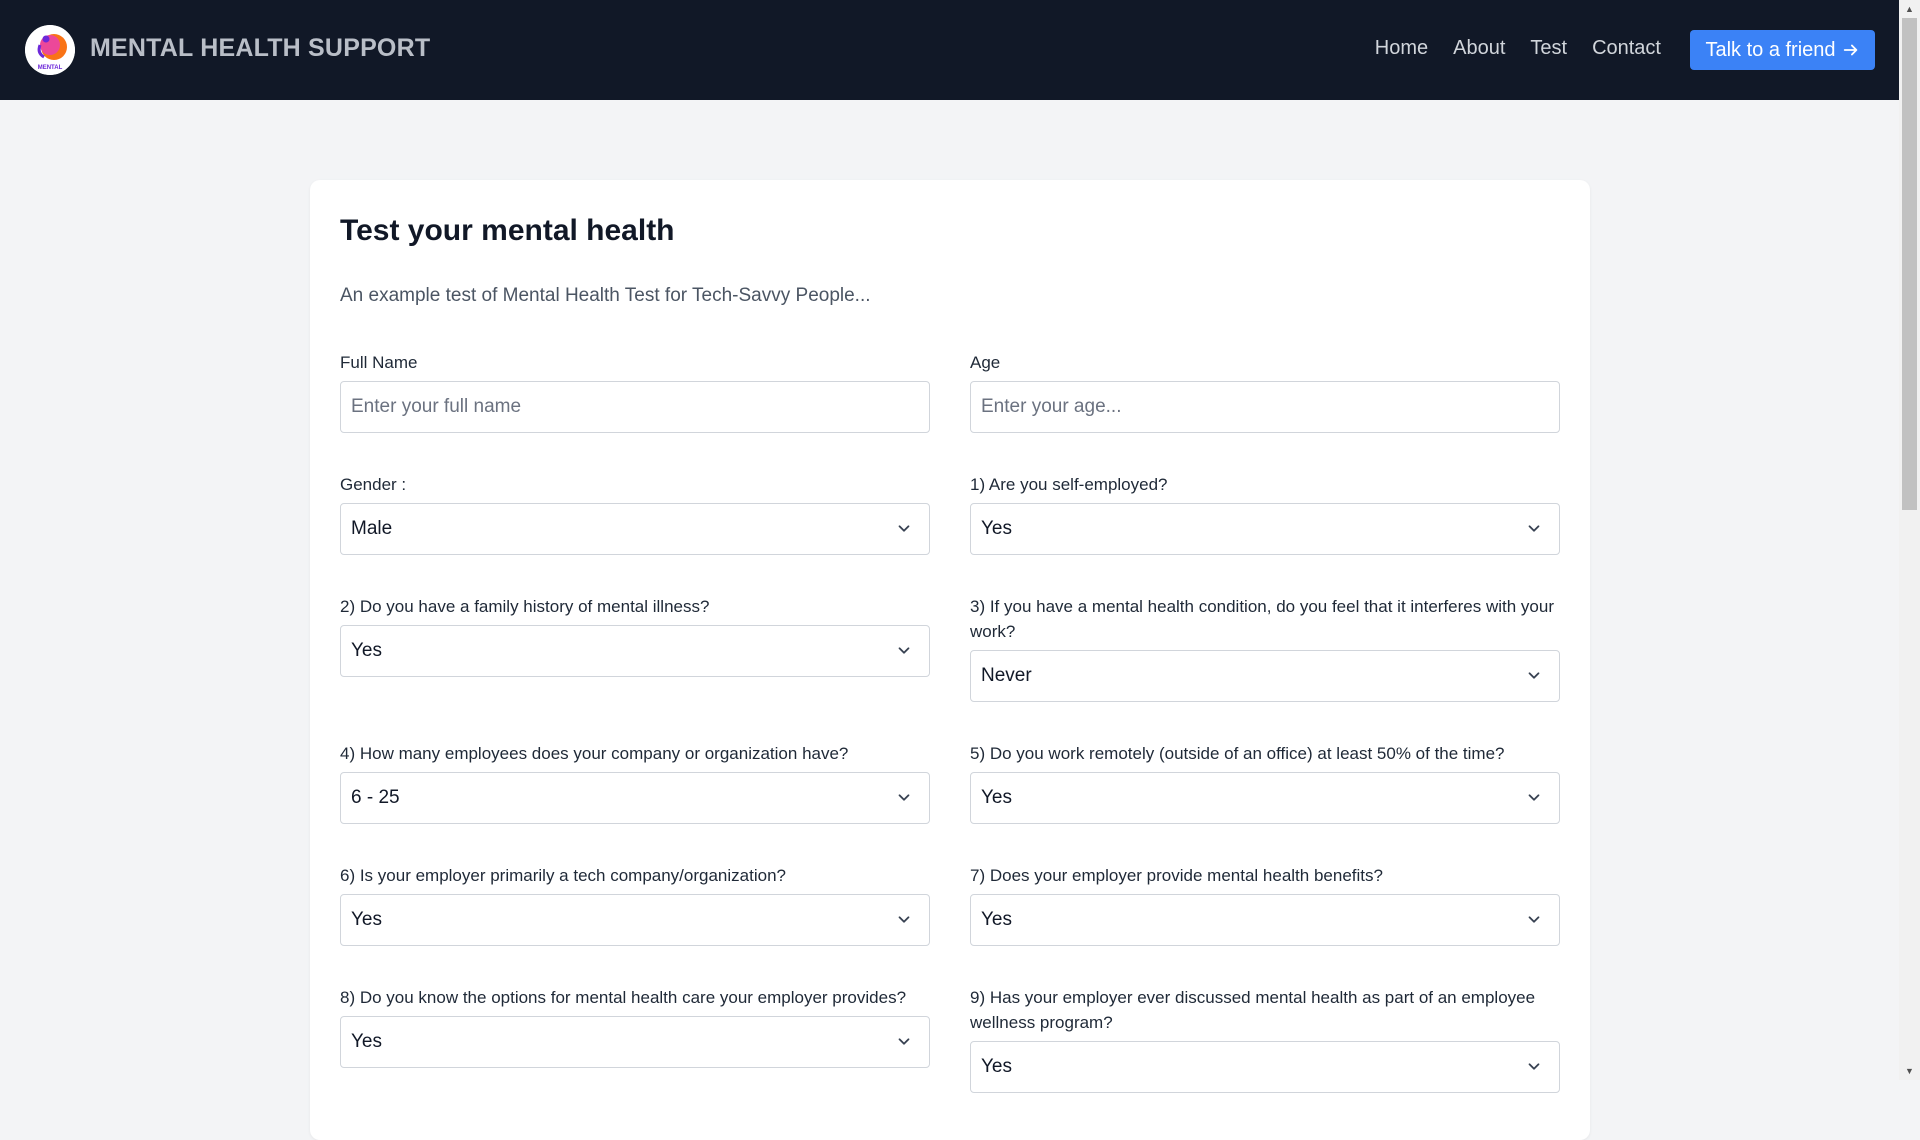  What do you see at coordinates (1518, 48) in the screenshot?
I see `main-nav: Home About Test Contact` at bounding box center [1518, 48].